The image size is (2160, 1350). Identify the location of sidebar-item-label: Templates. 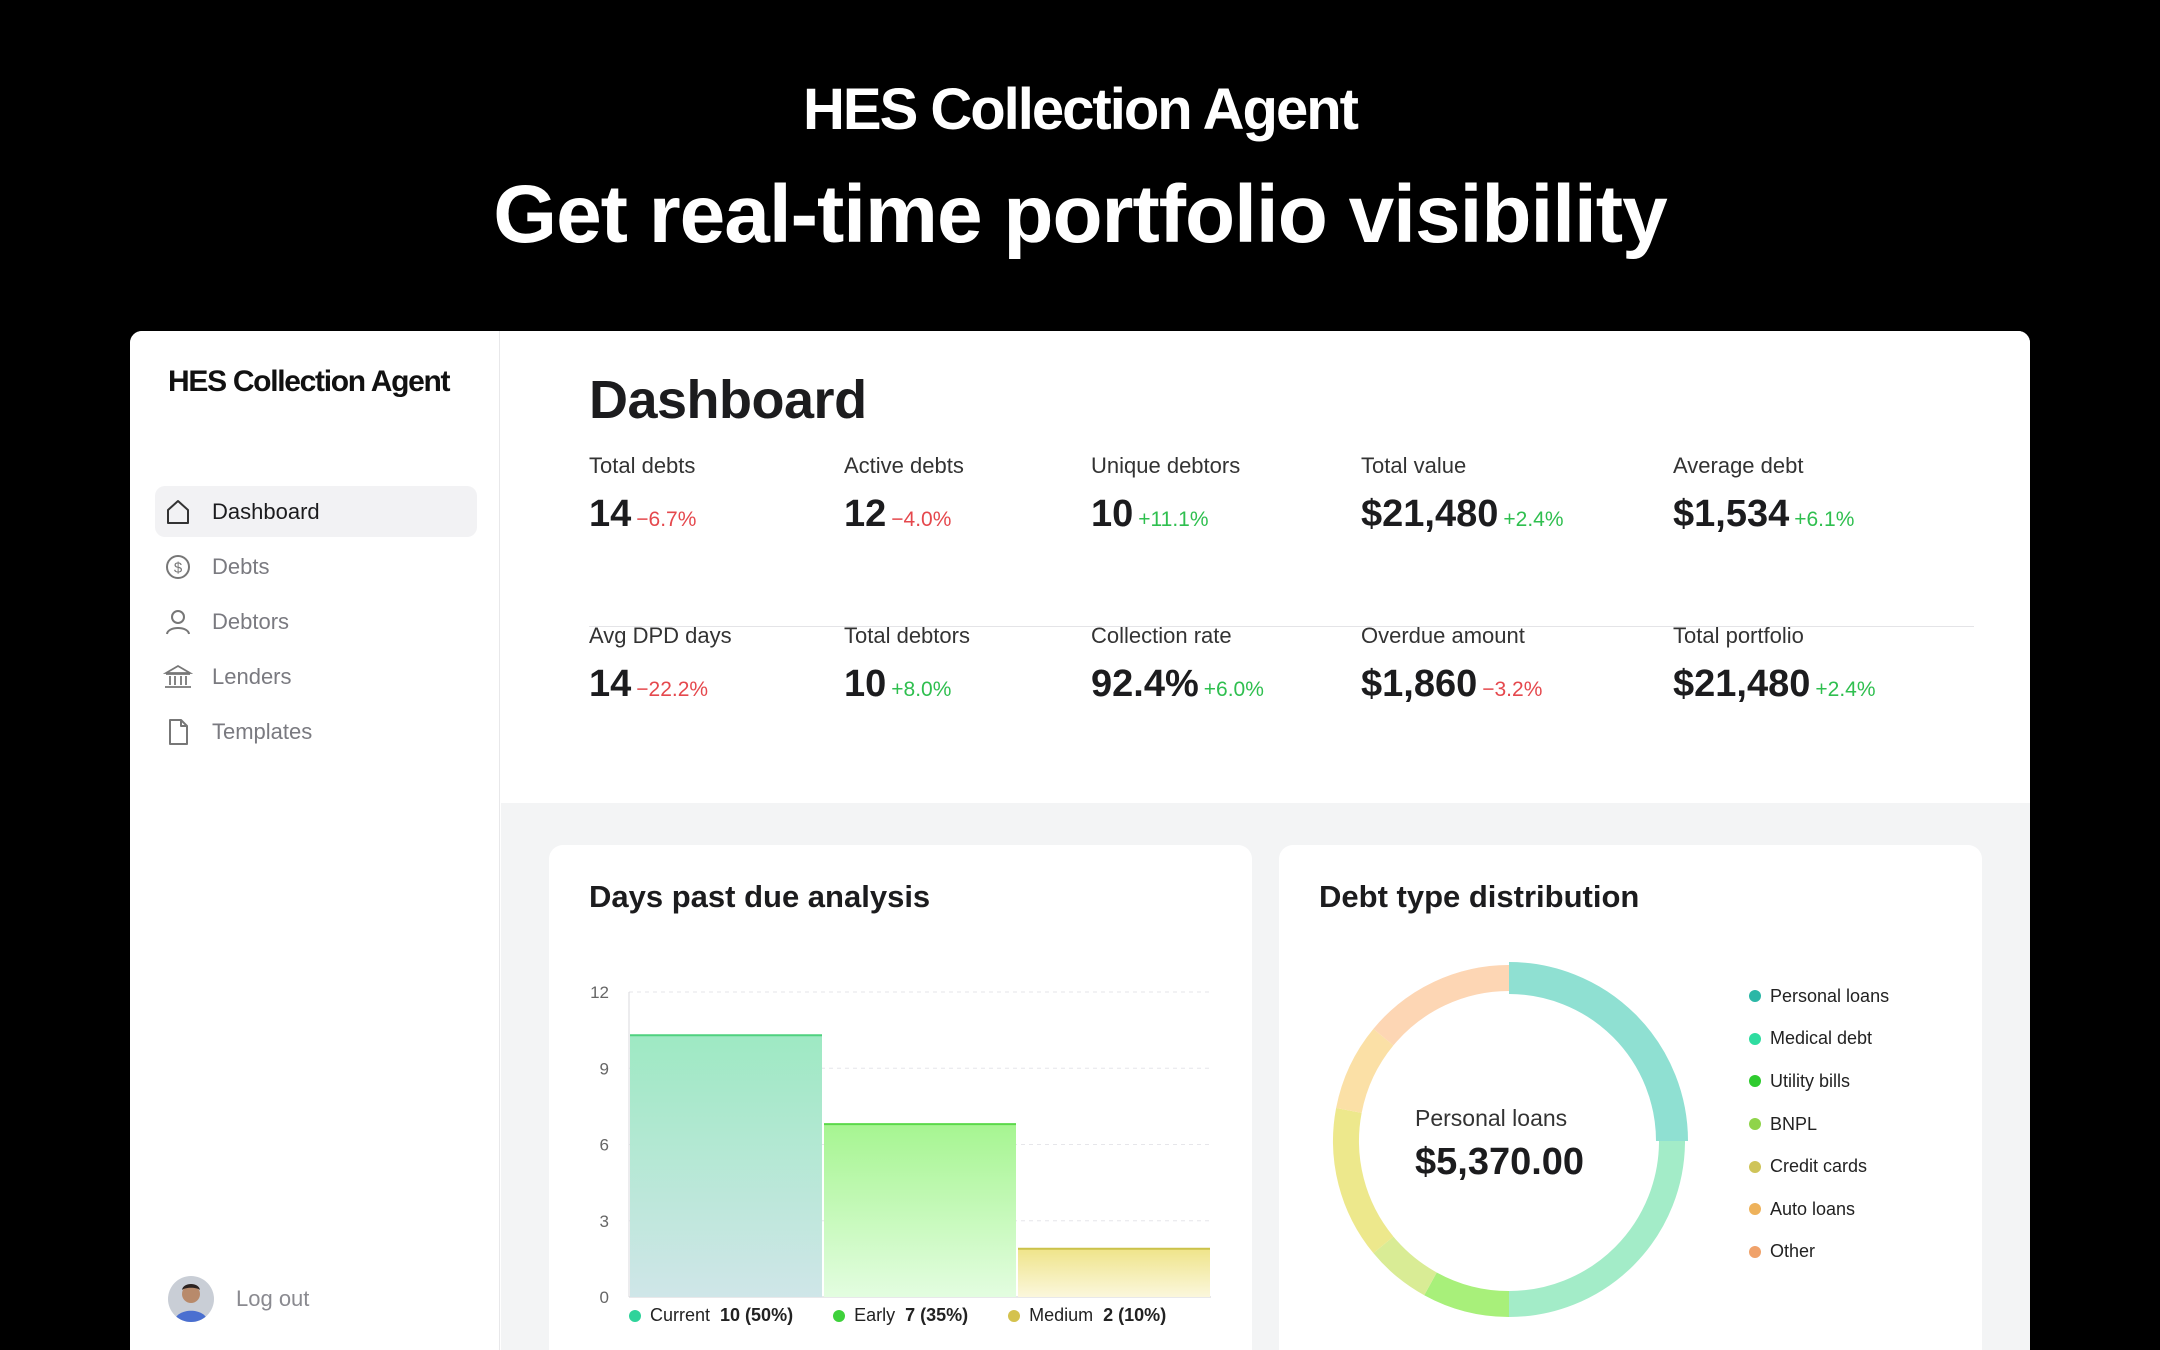
(262, 731).